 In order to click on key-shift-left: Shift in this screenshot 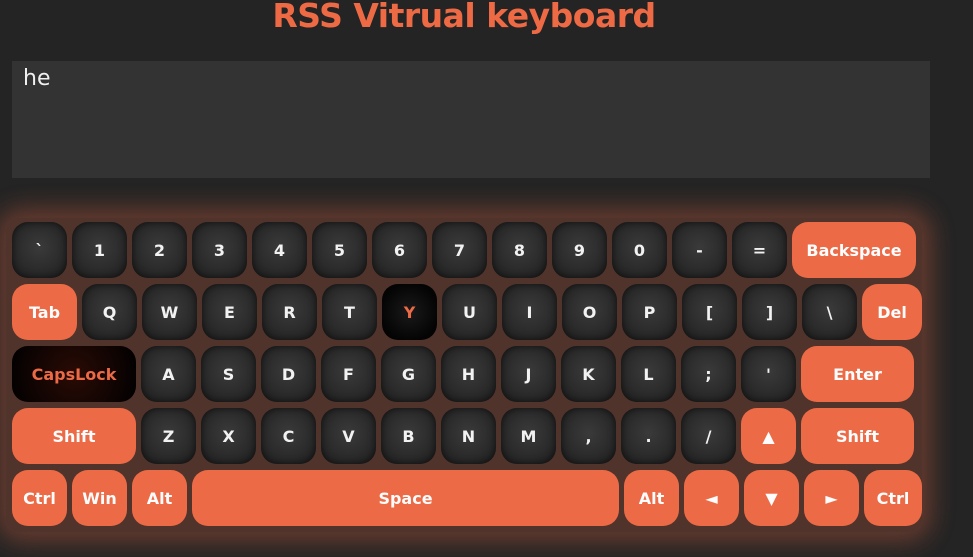, I will do `click(74, 436)`.